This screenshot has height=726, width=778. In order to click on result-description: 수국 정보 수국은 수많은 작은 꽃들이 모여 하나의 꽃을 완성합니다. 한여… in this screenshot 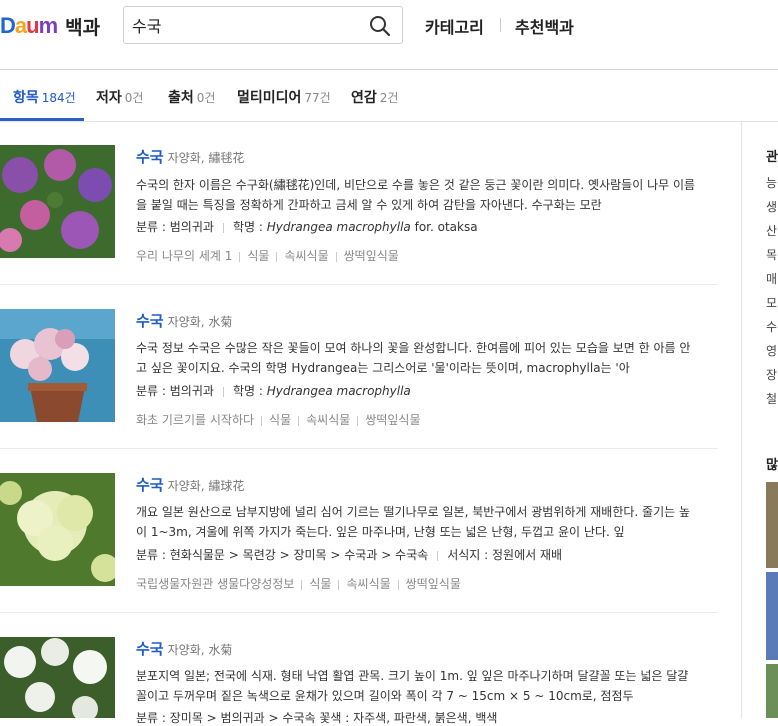, I will do `click(417, 358)`.